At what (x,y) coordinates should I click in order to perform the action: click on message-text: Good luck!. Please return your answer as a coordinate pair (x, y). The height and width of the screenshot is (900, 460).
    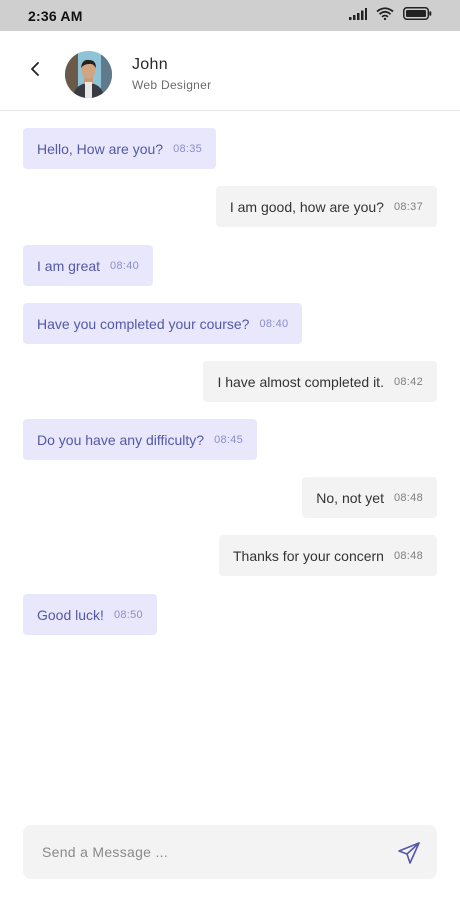
    Looking at the image, I should click on (70, 614).